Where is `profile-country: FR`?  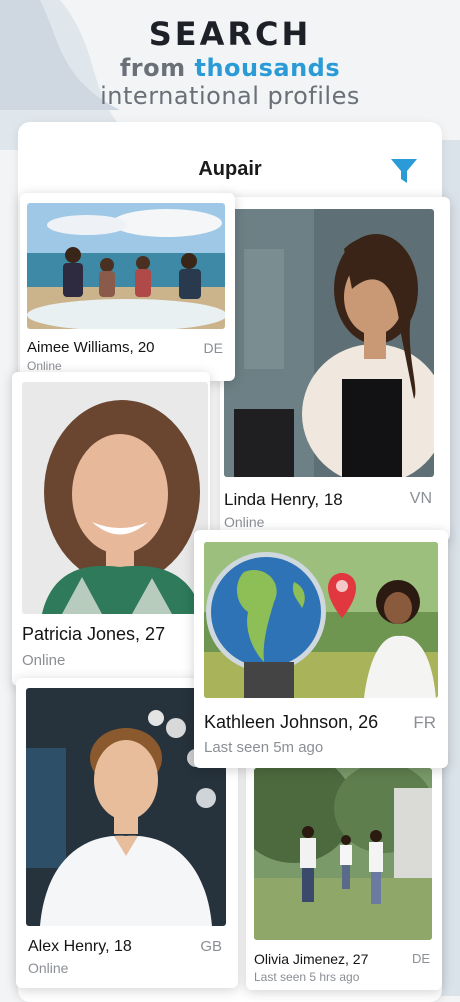
profile-country: FR is located at coordinates (424, 722).